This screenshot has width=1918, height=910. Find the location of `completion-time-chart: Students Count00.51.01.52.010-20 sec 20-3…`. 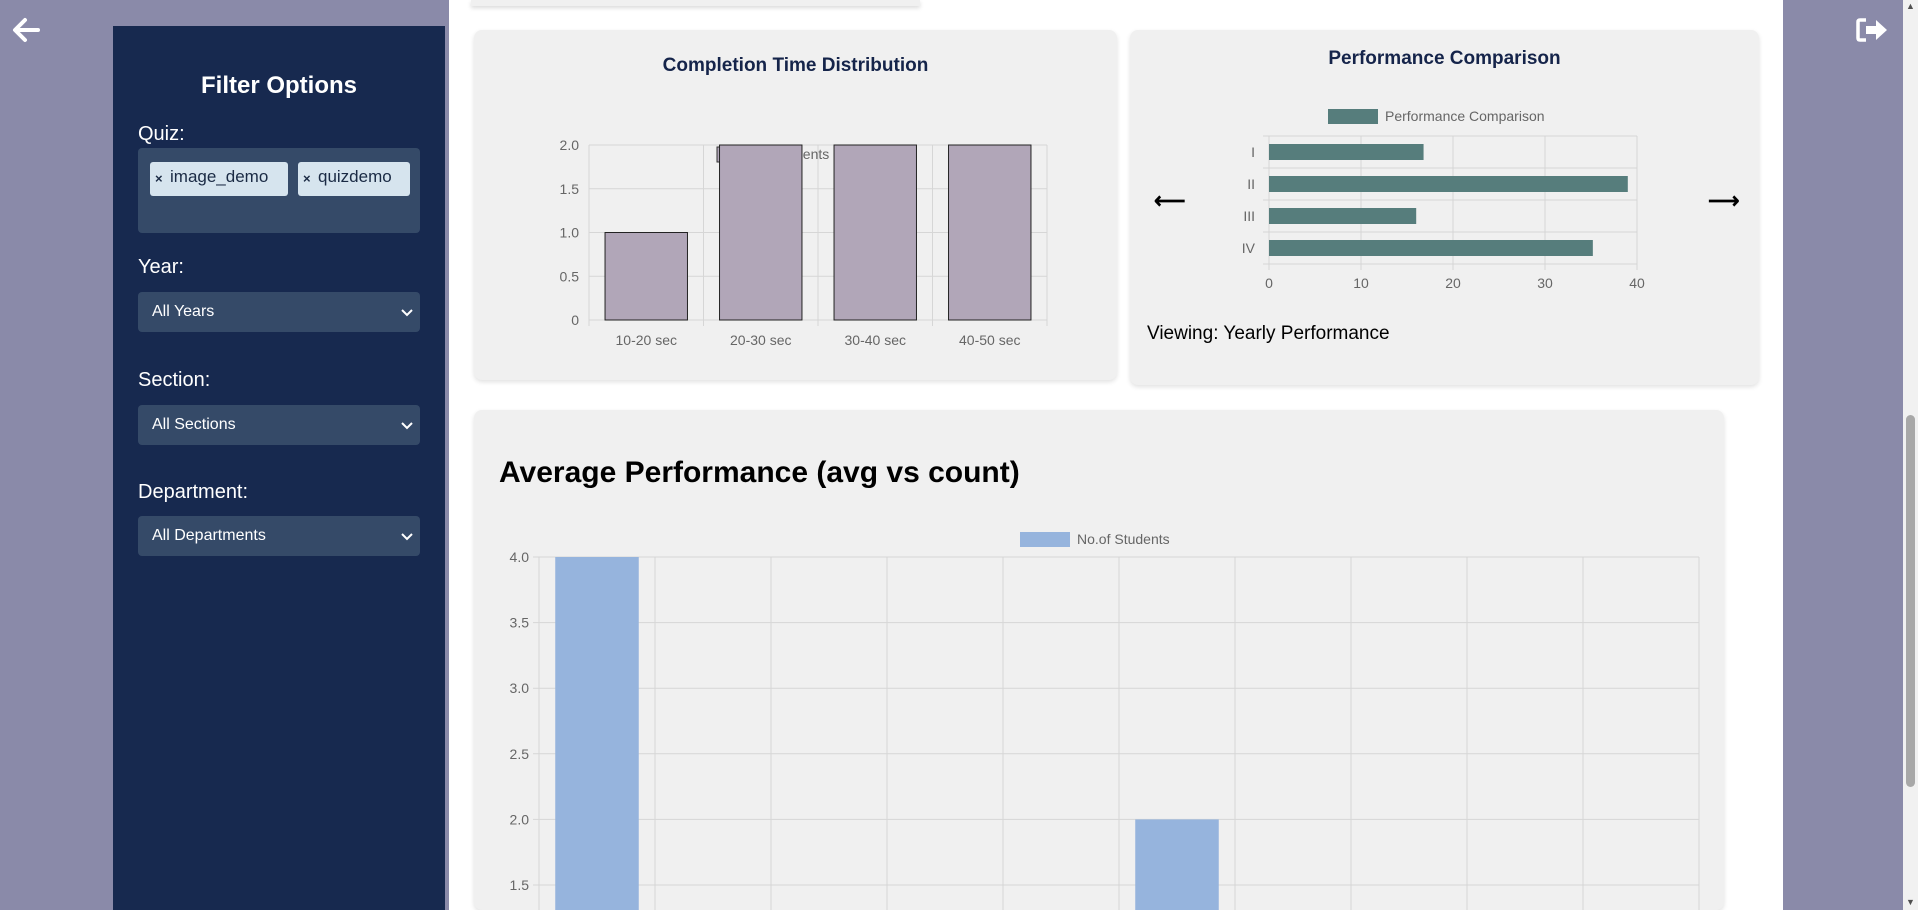

completion-time-chart: Students Count00.51.01.52.010-20 sec 20-3… is located at coordinates (804, 242).